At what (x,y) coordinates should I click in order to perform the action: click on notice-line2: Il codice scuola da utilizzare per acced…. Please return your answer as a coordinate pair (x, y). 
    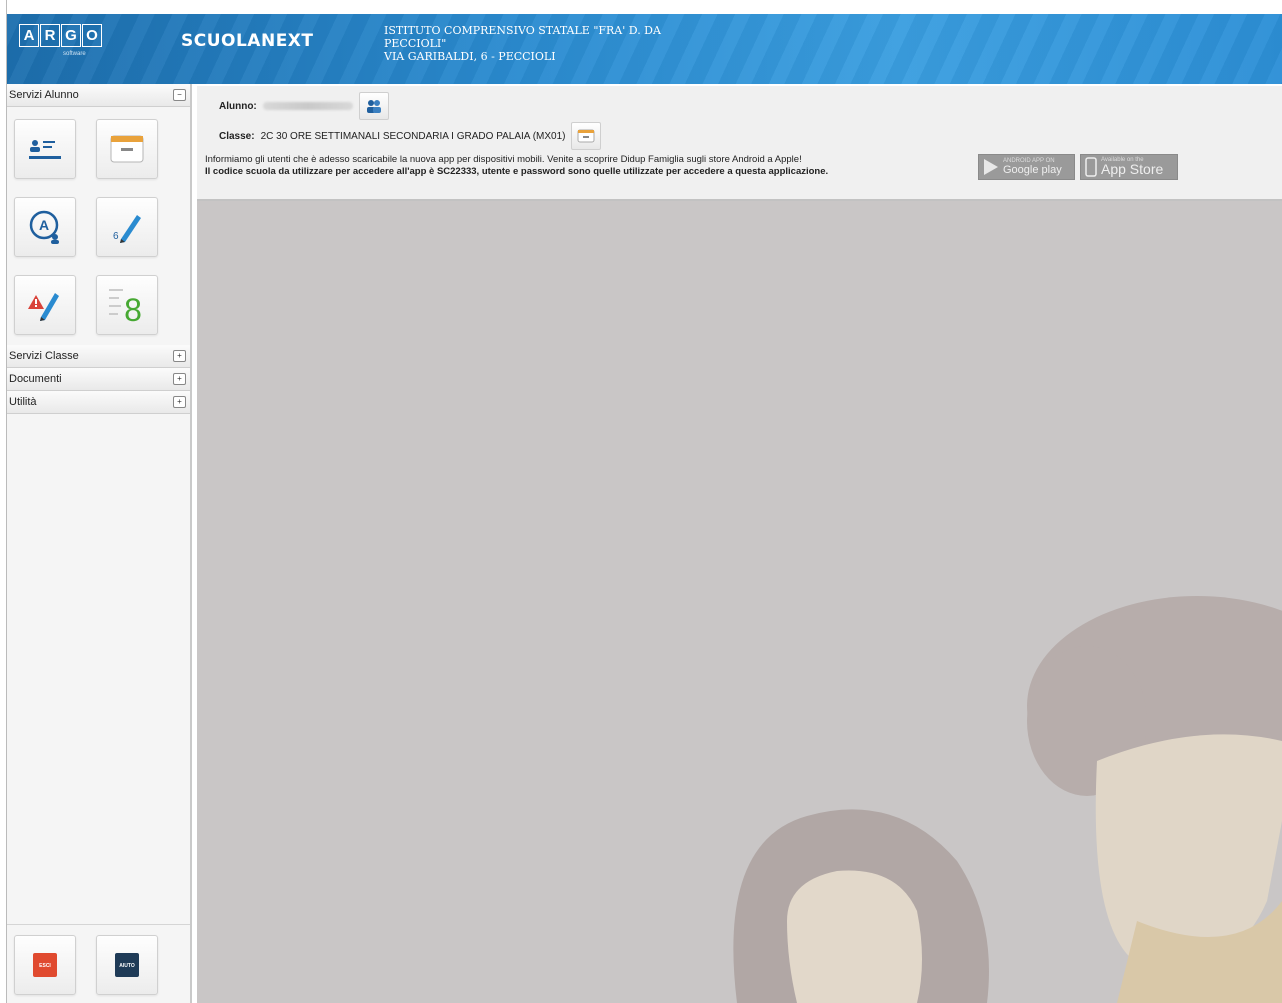
    Looking at the image, I should click on (517, 171).